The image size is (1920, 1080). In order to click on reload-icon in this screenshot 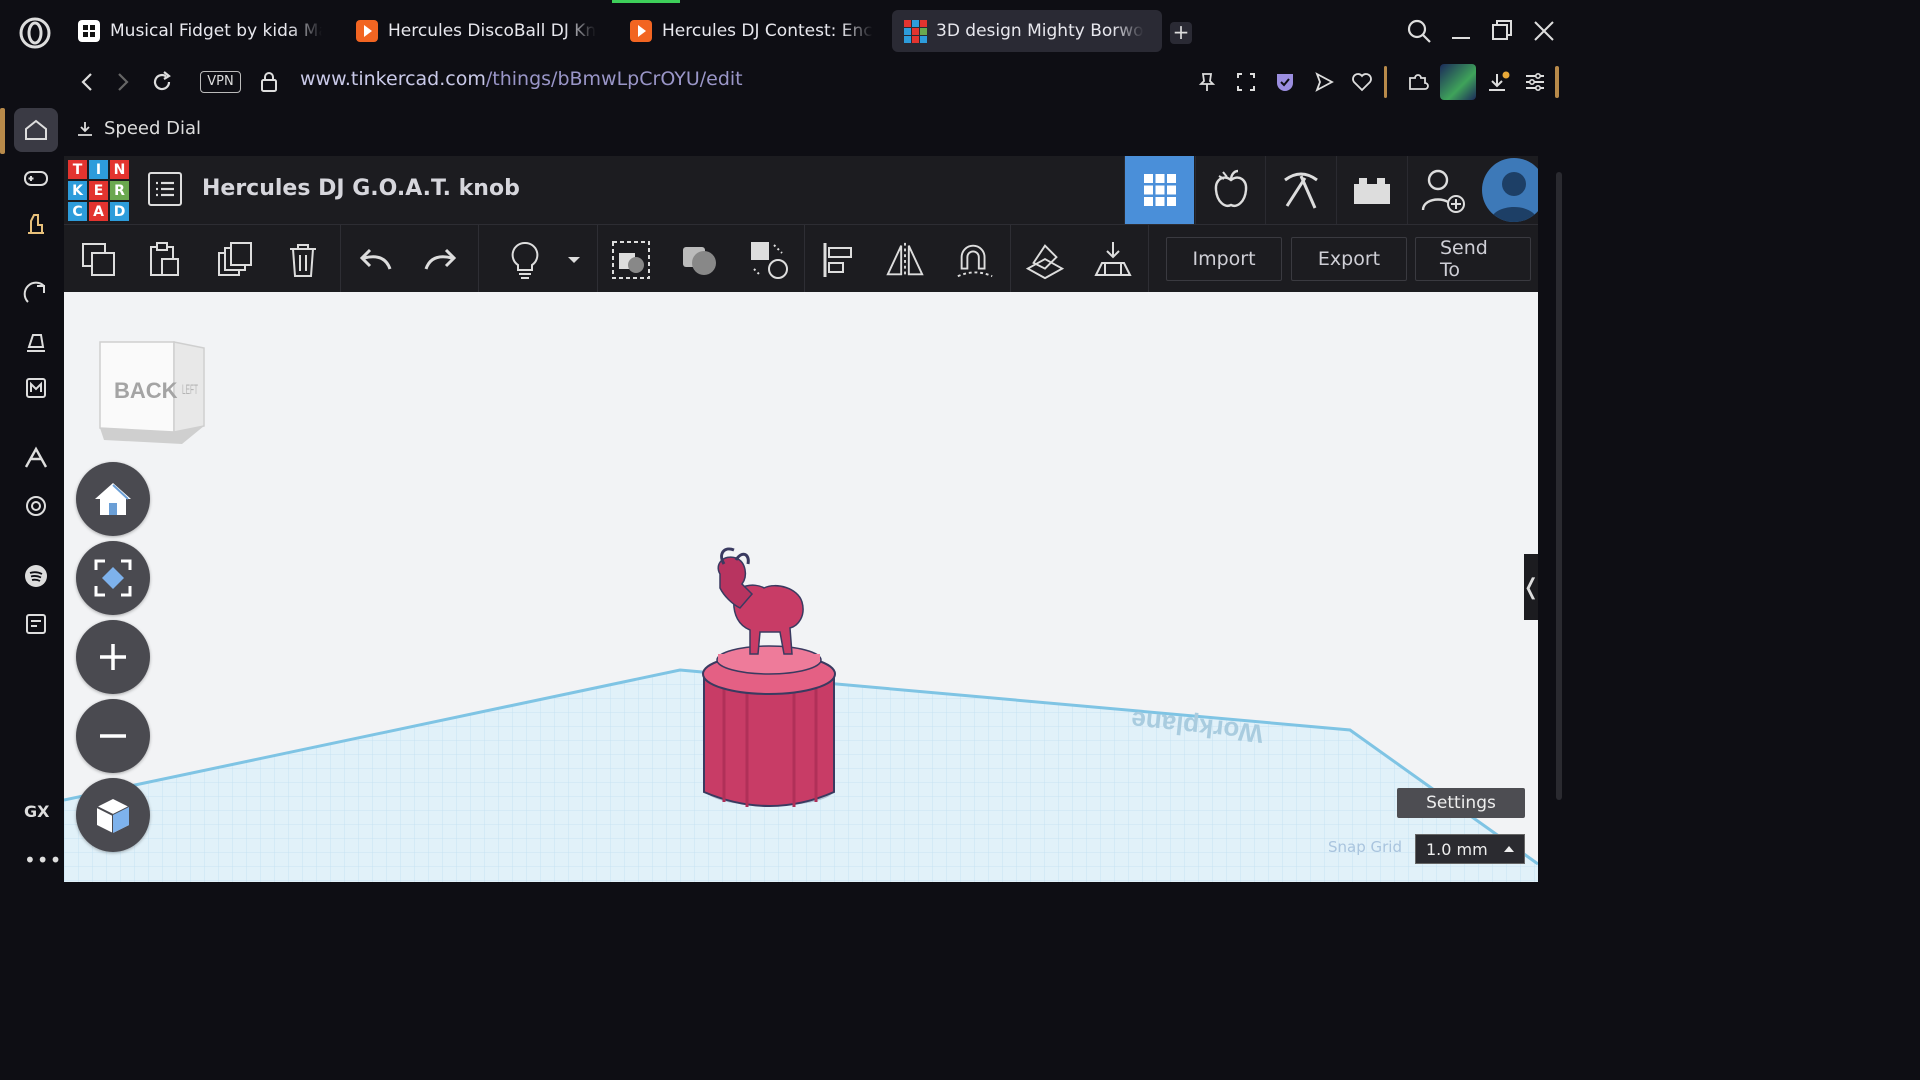, I will do `click(162, 82)`.